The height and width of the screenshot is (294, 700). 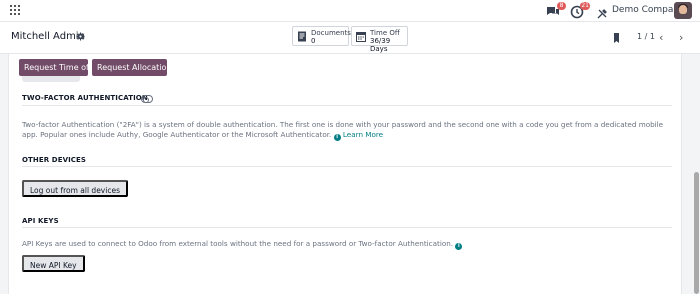 I want to click on documents-value: 0, so click(x=313, y=41).